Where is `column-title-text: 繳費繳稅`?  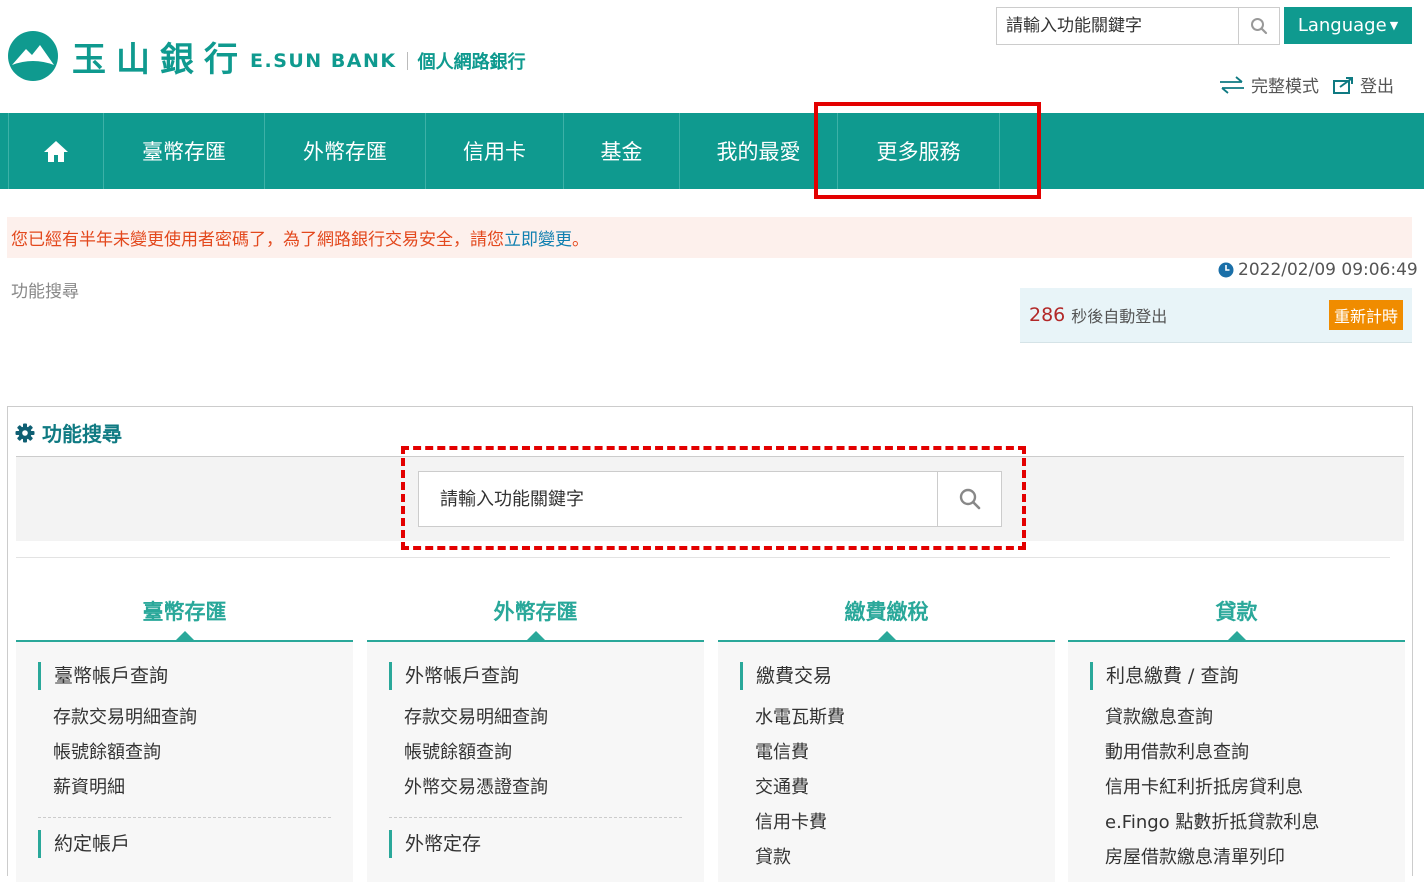
column-title-text: 繳費繳稅 is located at coordinates (886, 612).